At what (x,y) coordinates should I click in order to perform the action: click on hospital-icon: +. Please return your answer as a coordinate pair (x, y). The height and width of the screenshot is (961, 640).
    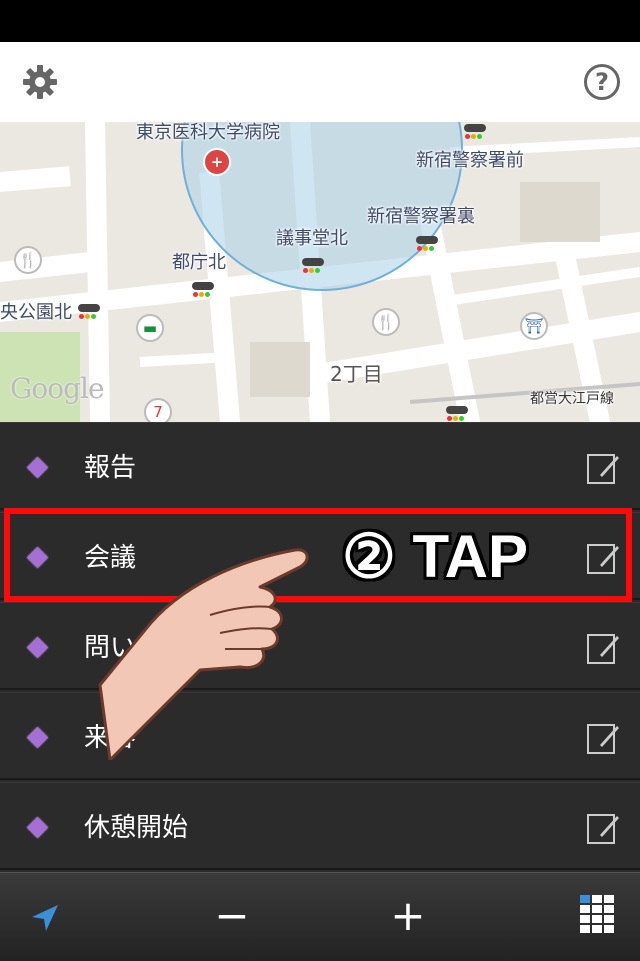
    Looking at the image, I should click on (217, 162).